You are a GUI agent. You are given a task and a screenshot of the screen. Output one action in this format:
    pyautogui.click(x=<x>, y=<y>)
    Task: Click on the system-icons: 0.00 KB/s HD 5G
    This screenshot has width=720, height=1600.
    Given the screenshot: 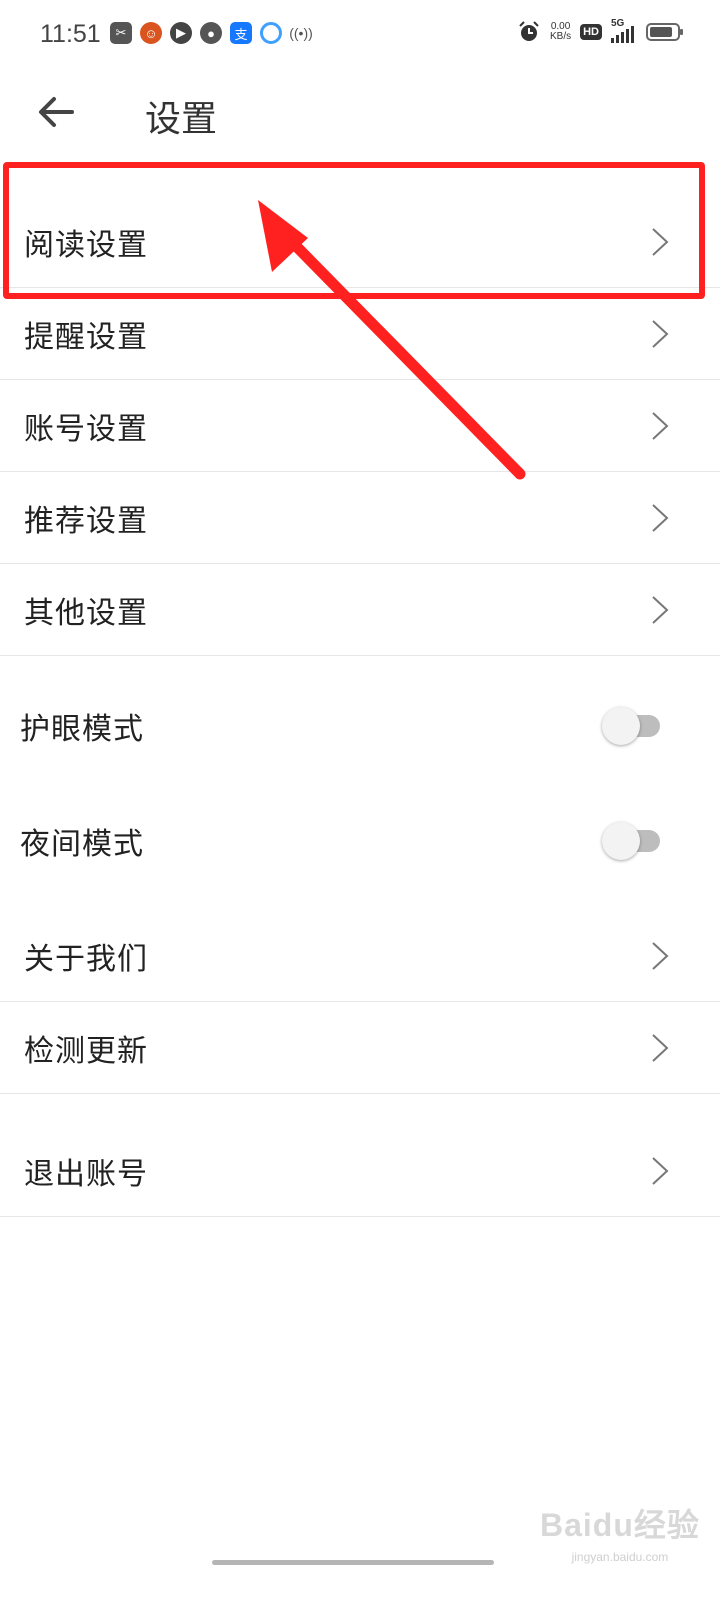 What is the action you would take?
    pyautogui.click(x=600, y=31)
    